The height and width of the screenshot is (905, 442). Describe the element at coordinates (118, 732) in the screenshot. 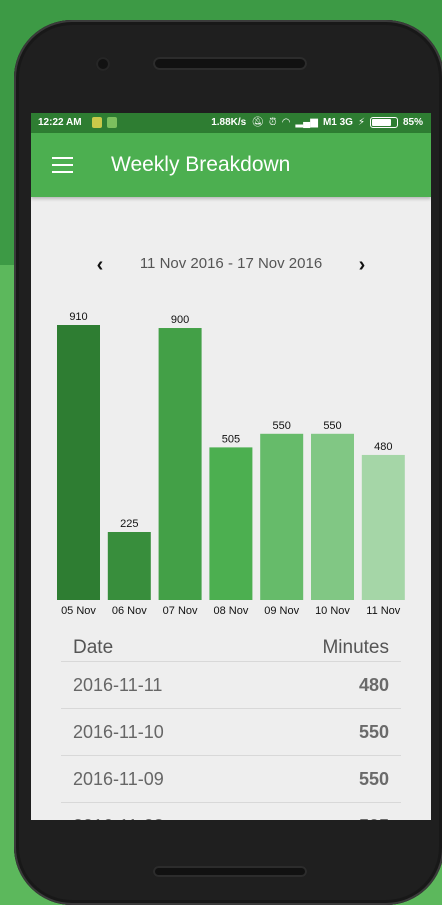

I see `row-date: 2016-11-10` at that location.